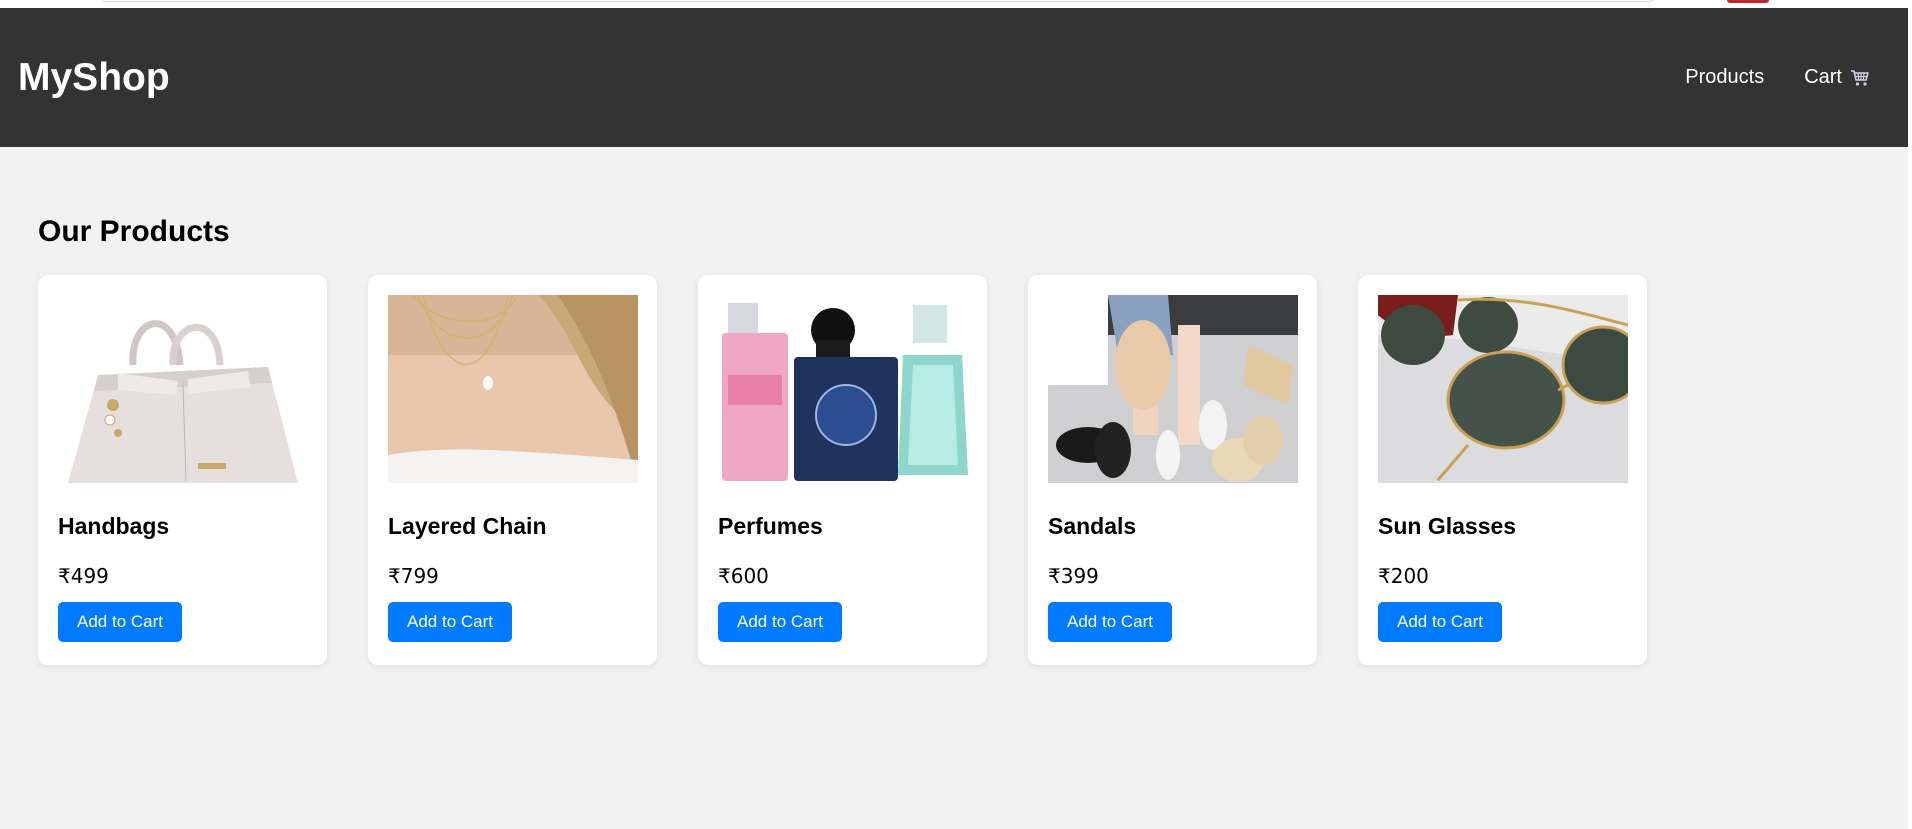  Describe the element at coordinates (1173, 389) in the screenshot. I see `product-image-sandals` at that location.